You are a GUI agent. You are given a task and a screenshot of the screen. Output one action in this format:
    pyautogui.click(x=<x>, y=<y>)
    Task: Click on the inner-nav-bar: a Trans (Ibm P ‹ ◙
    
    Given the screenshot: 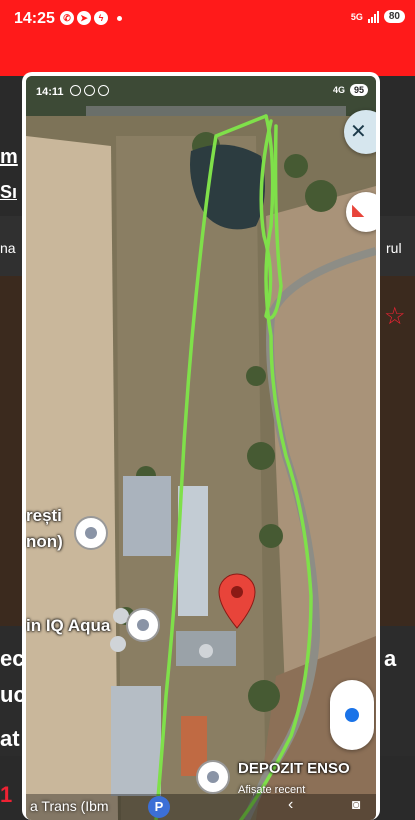 What is the action you would take?
    pyautogui.click(x=201, y=807)
    